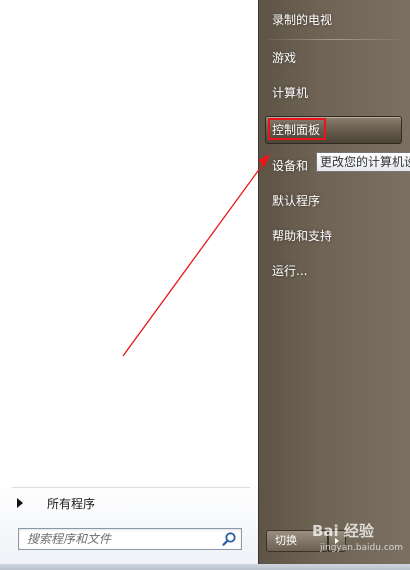  Describe the element at coordinates (363, 162) in the screenshot. I see `control-panel-tooltip: 更改您的计算机设` at that location.